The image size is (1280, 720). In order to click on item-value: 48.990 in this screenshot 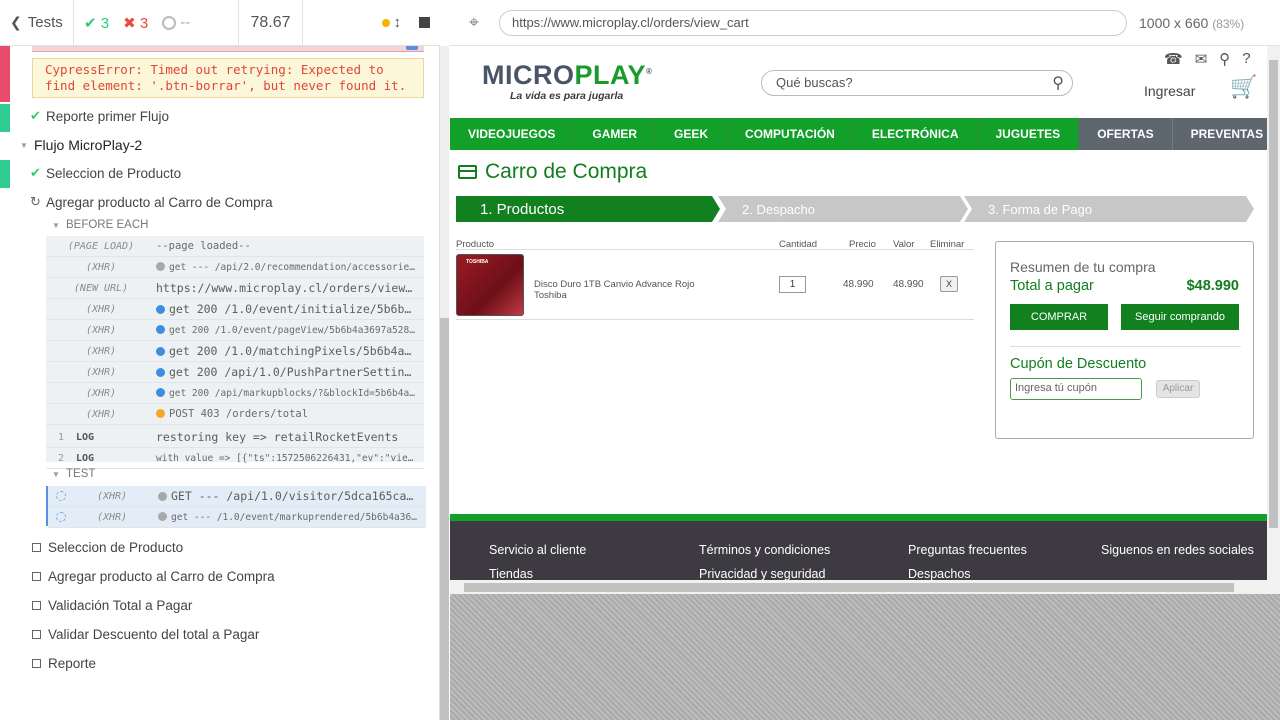, I will do `click(908, 284)`.